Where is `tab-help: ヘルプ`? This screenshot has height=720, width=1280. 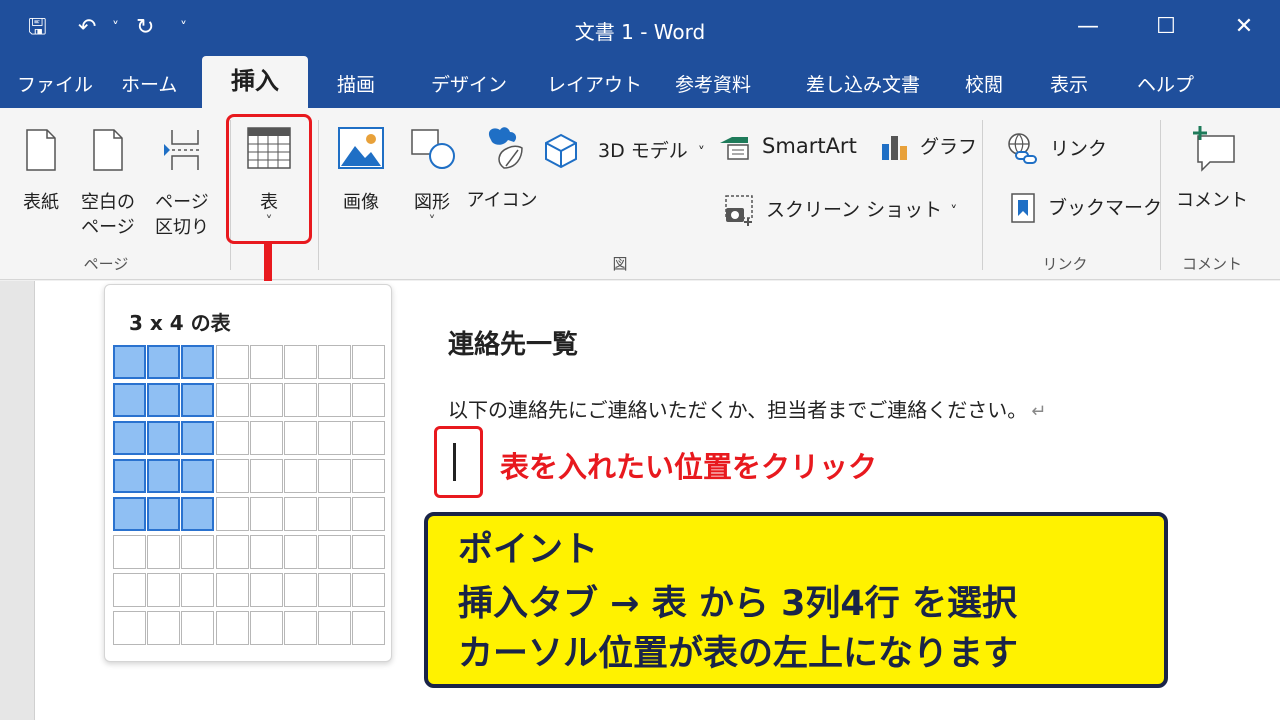
tab-help: ヘルプ is located at coordinates (1165, 83).